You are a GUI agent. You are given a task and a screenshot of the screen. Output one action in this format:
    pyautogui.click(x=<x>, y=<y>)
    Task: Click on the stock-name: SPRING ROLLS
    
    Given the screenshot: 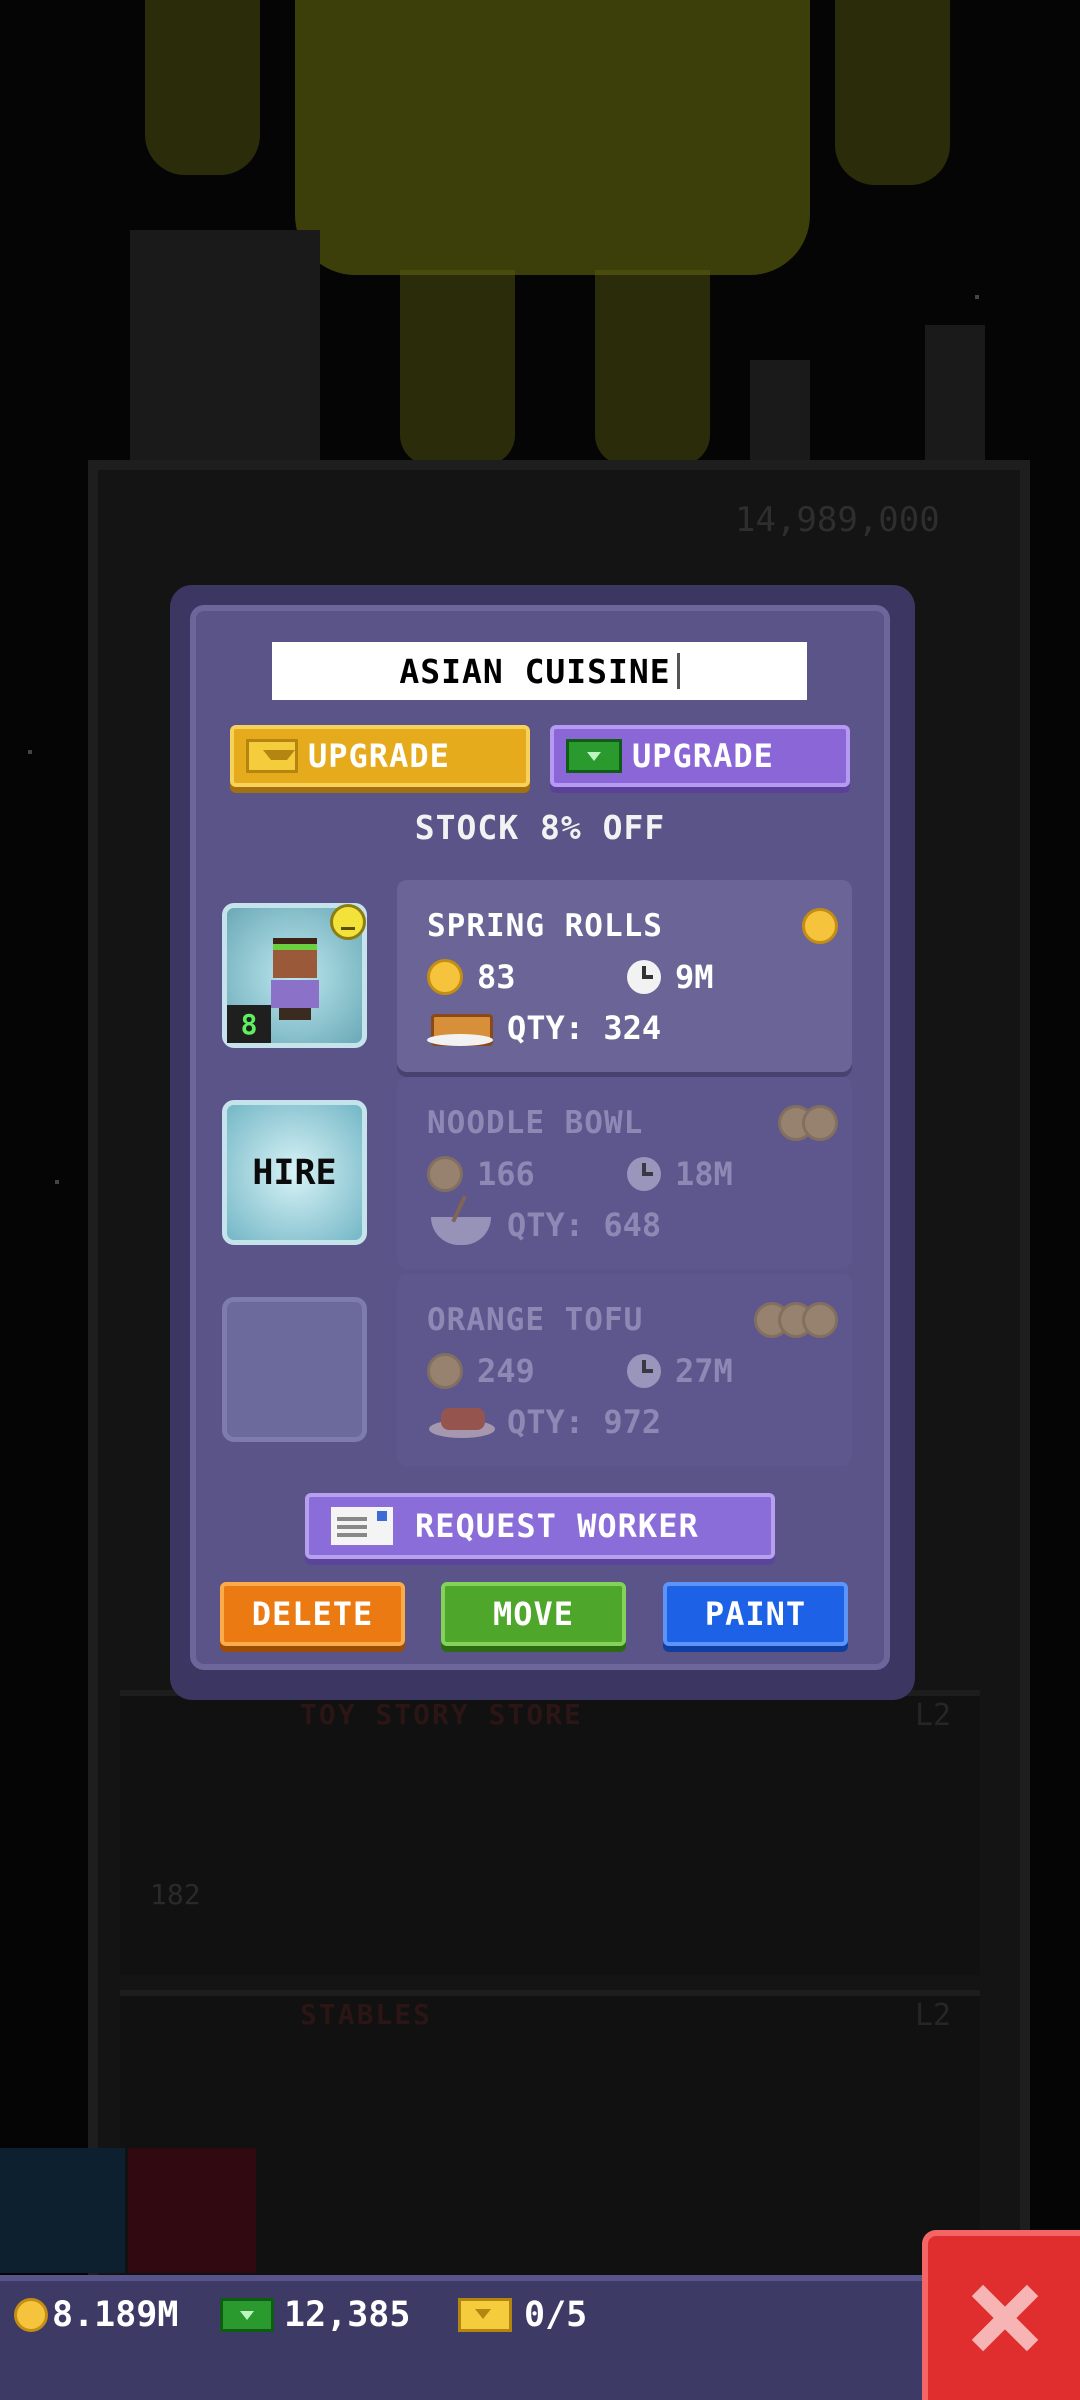 What is the action you would take?
    pyautogui.click(x=545, y=926)
    